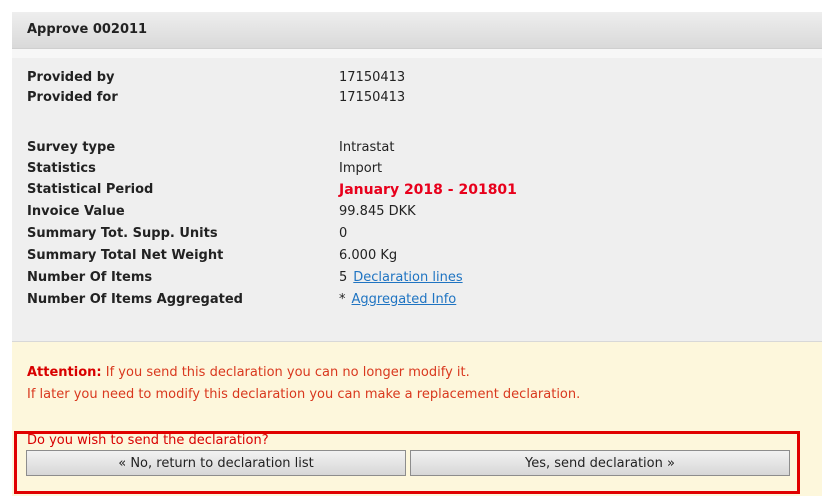 The width and height of the screenshot is (822, 496). I want to click on send-question: Do you wish to send the declaration?, so click(148, 440).